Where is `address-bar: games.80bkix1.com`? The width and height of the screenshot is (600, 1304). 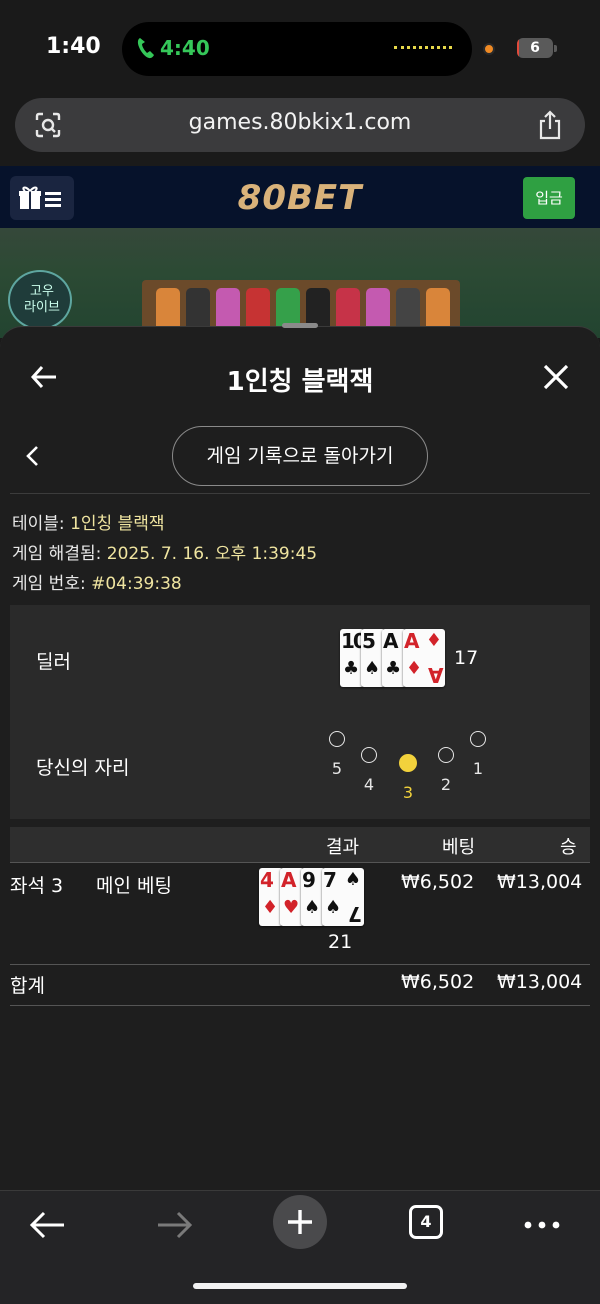
address-bar: games.80bkix1.com is located at coordinates (300, 125).